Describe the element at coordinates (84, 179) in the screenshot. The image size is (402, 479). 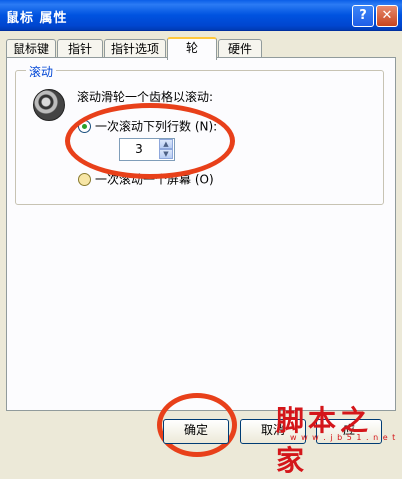
I see `radio-unselected-indicator` at that location.